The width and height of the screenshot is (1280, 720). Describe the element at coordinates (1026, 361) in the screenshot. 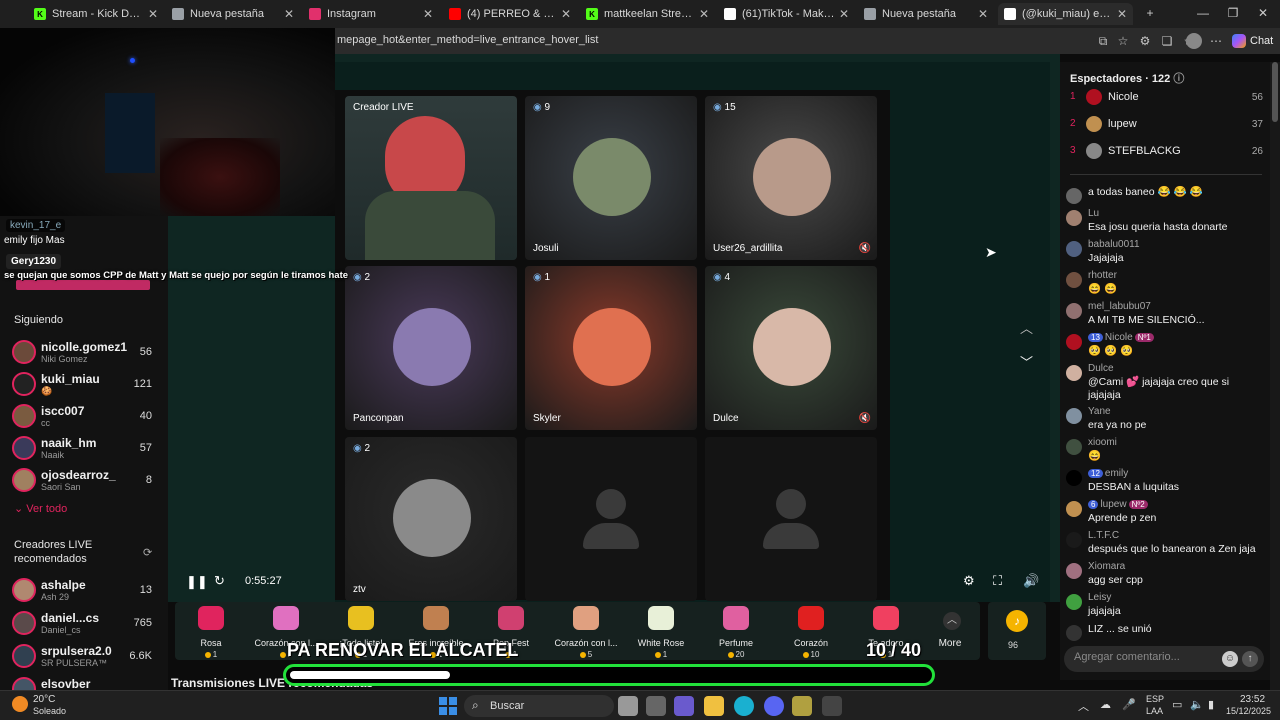

I see `scroll-down-icon: ﹀` at that location.